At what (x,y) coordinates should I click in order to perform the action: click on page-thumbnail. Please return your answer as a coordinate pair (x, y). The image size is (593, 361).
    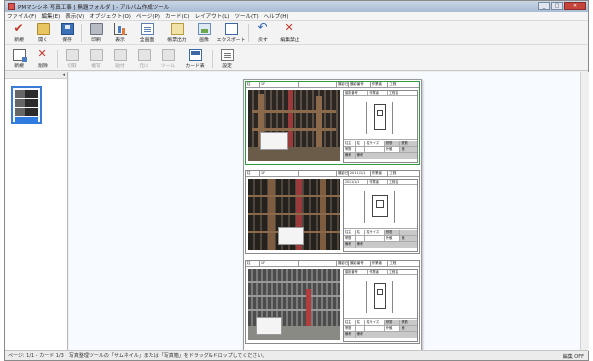
    Looking at the image, I should click on (26, 105).